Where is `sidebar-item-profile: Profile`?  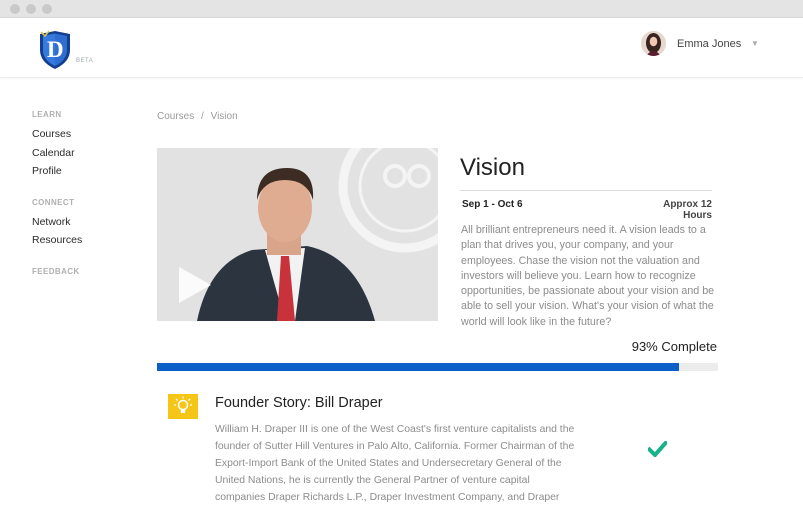 sidebar-item-profile: Profile is located at coordinates (57, 173).